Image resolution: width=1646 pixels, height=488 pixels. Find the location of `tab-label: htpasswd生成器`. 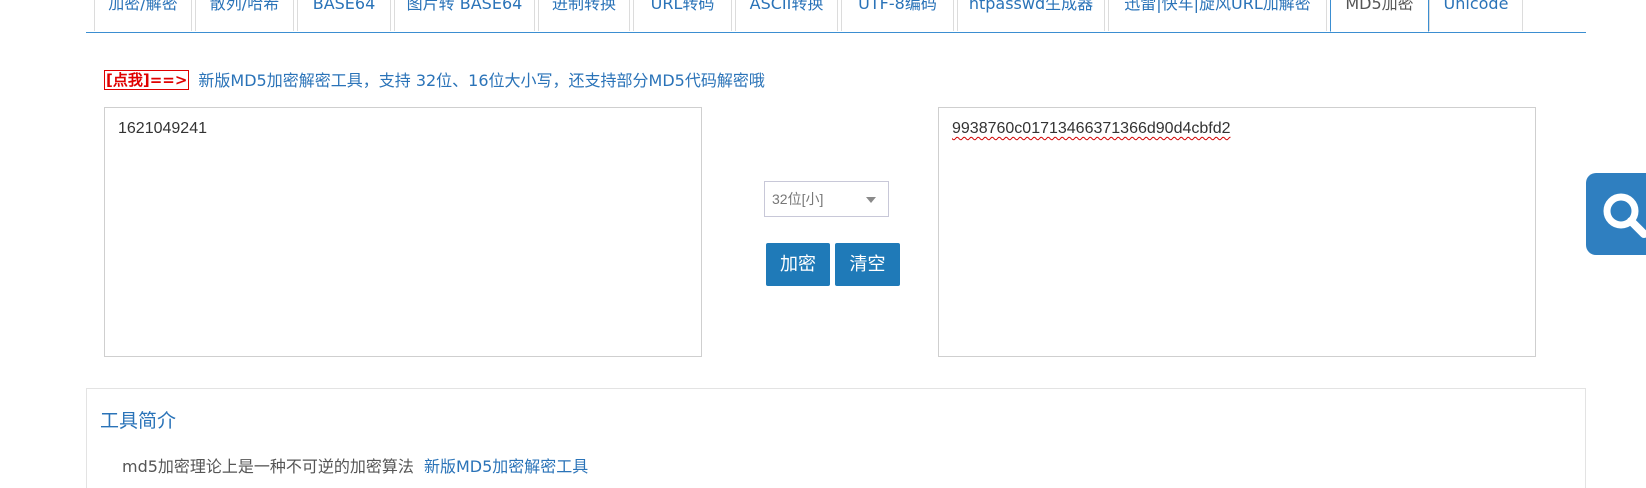

tab-label: htpasswd生成器 is located at coordinates (1031, 6).